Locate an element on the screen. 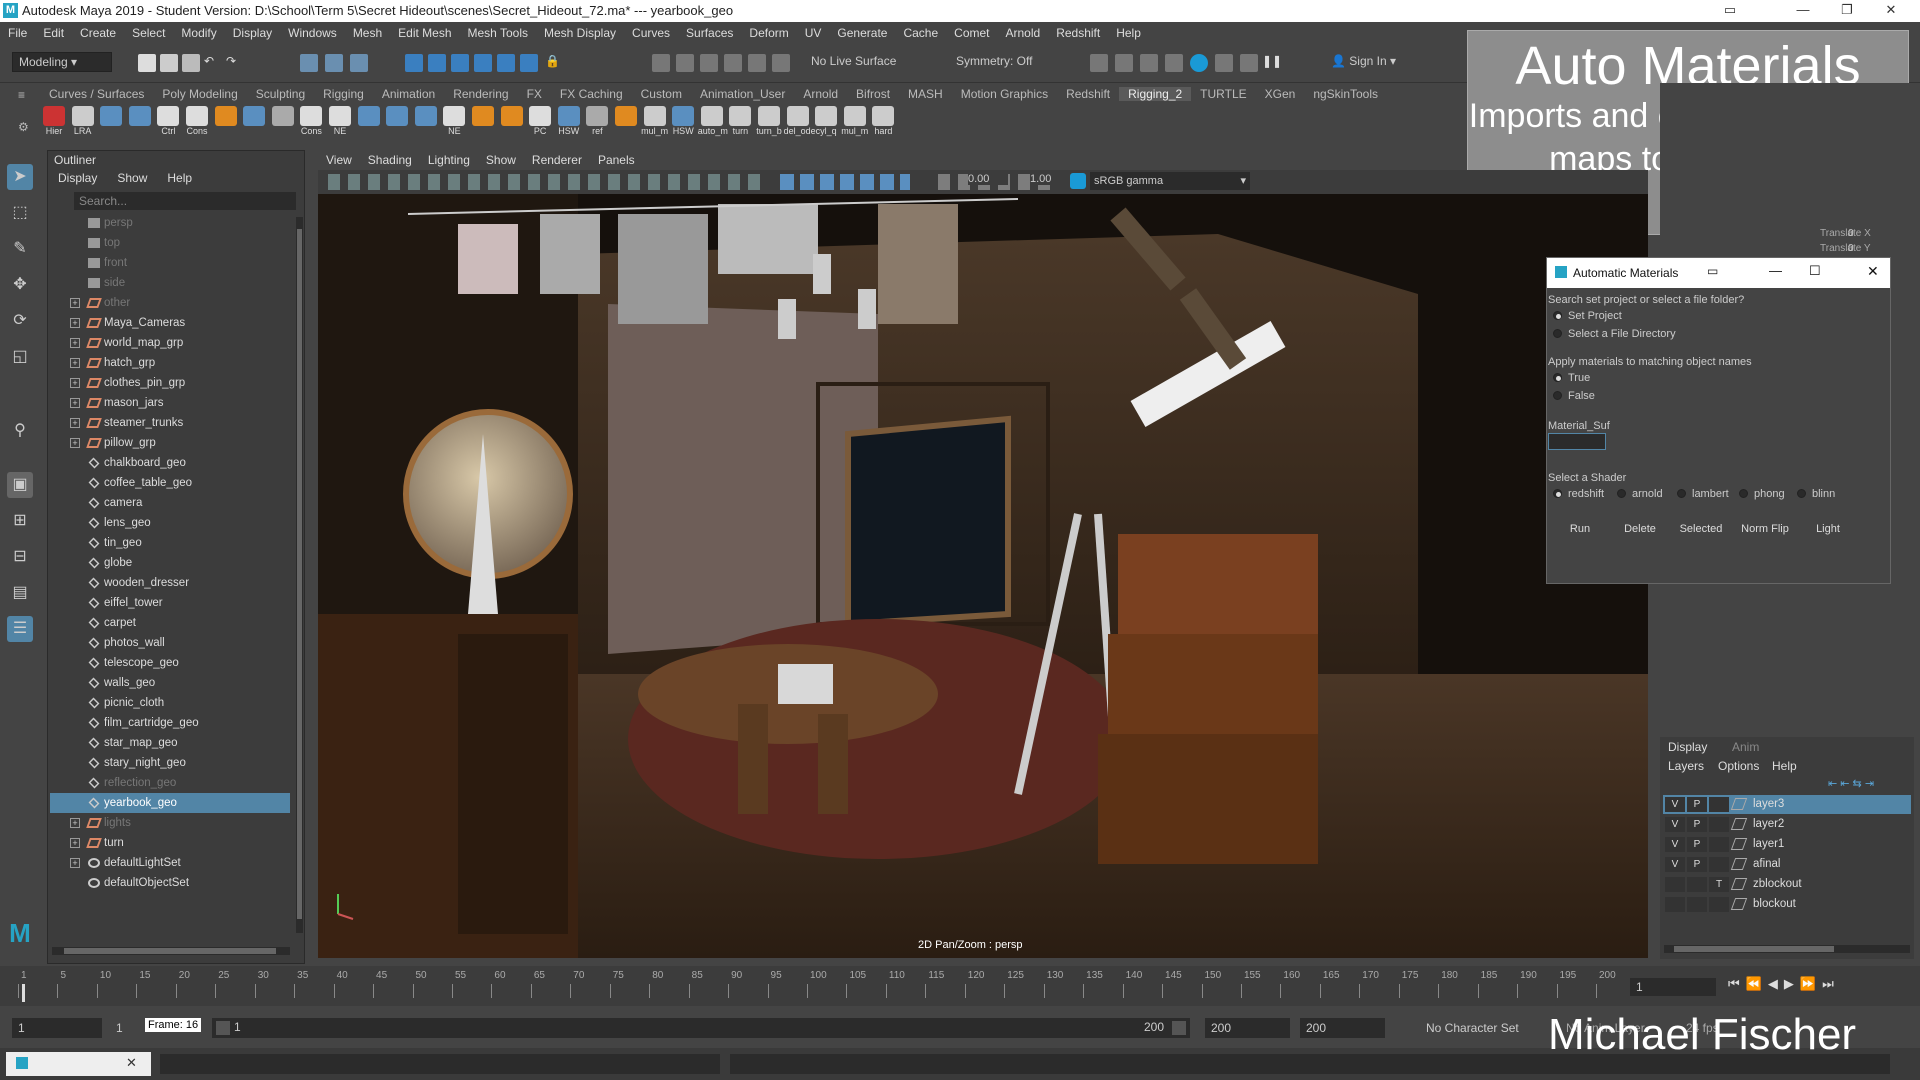  shelf-button-ne: NE is located at coordinates (454, 121).